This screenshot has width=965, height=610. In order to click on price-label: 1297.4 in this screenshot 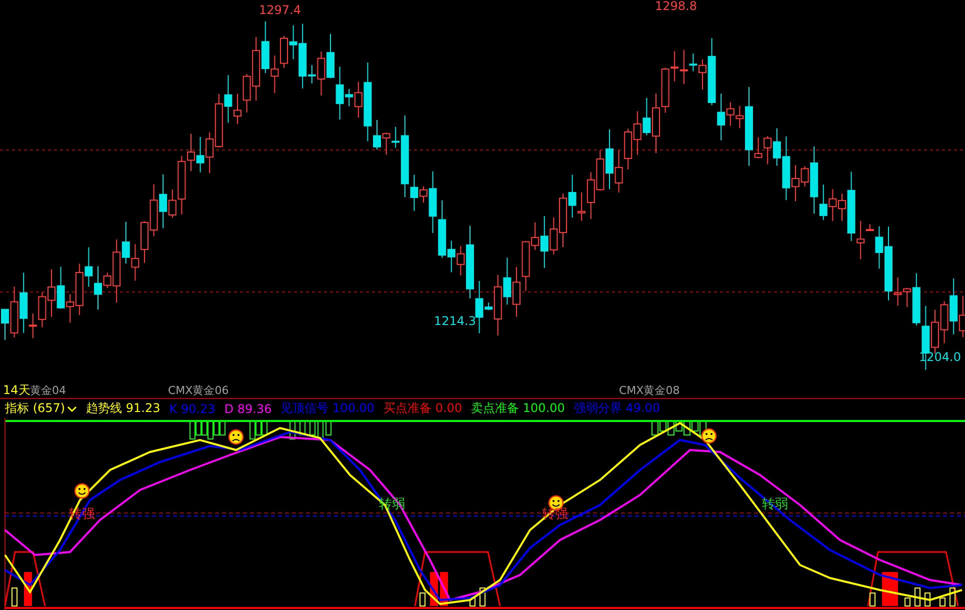, I will do `click(280, 10)`.